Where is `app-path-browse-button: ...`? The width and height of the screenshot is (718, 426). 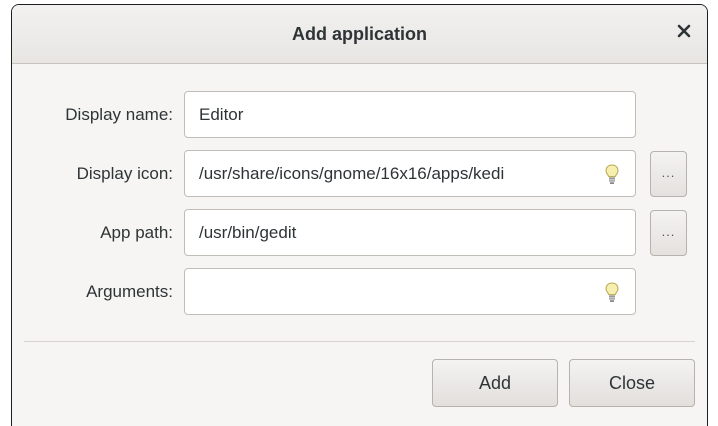
app-path-browse-button: ... is located at coordinates (668, 233).